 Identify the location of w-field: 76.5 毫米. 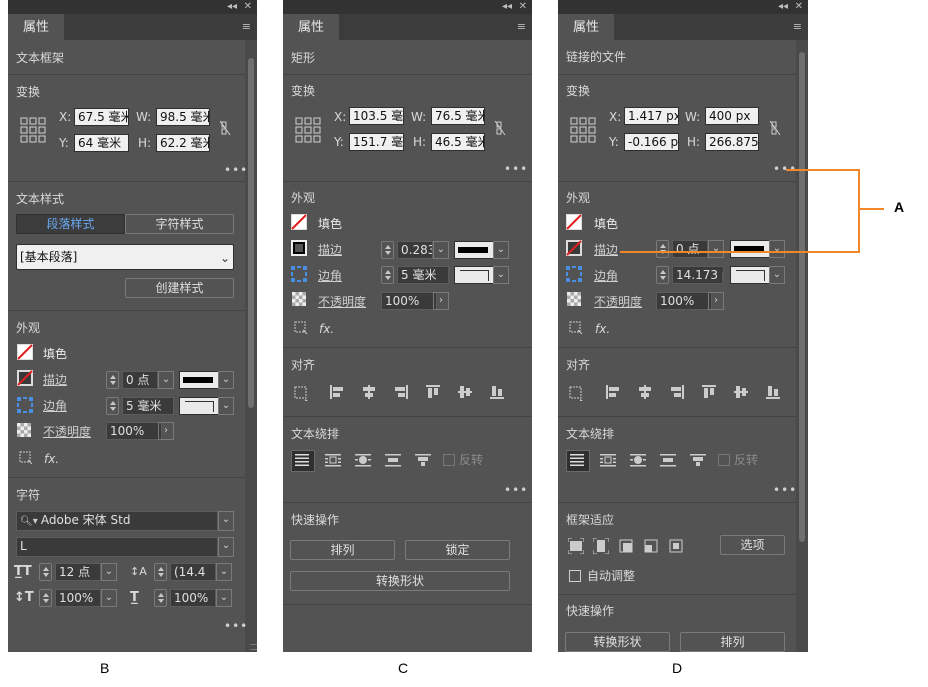
(458, 116).